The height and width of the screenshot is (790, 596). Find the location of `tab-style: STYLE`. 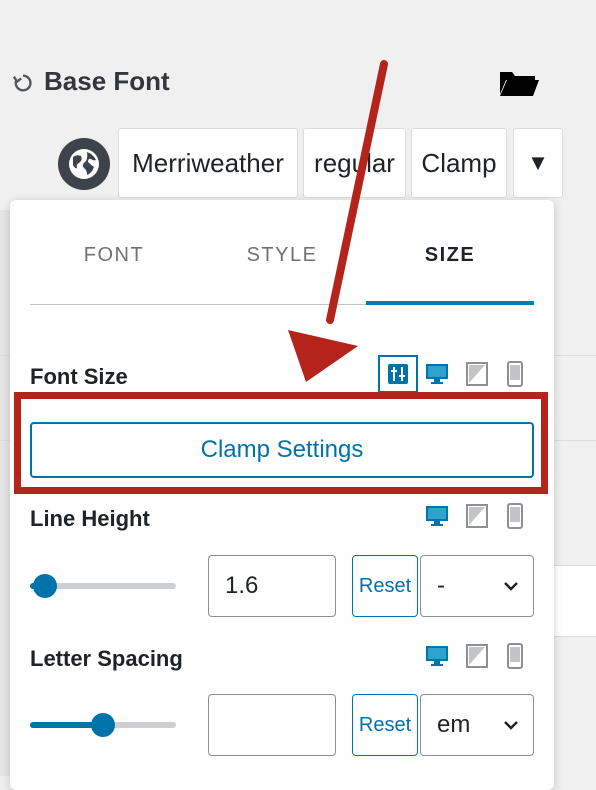

tab-style: STYLE is located at coordinates (282, 255).